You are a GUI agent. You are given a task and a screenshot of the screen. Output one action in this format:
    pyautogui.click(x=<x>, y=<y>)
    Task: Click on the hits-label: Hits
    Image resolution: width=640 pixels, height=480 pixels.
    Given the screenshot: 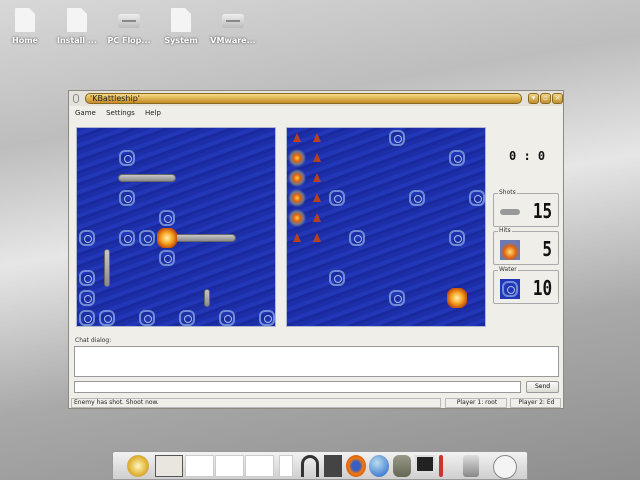 What is the action you would take?
    pyautogui.click(x=505, y=230)
    